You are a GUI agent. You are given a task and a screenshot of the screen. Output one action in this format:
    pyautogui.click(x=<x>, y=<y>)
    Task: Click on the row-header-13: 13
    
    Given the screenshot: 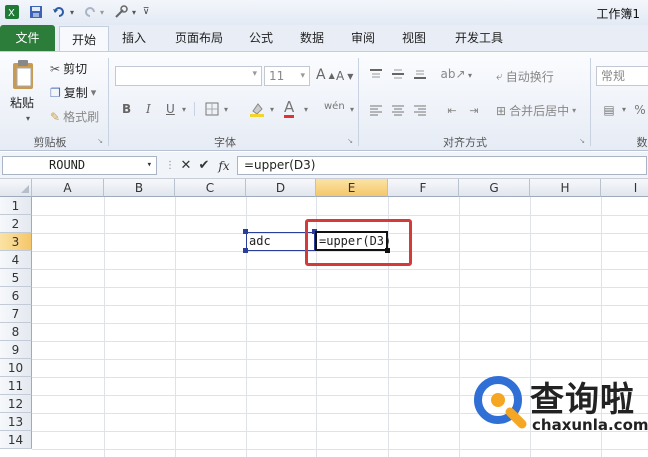 What is the action you would take?
    pyautogui.click(x=16, y=422)
    